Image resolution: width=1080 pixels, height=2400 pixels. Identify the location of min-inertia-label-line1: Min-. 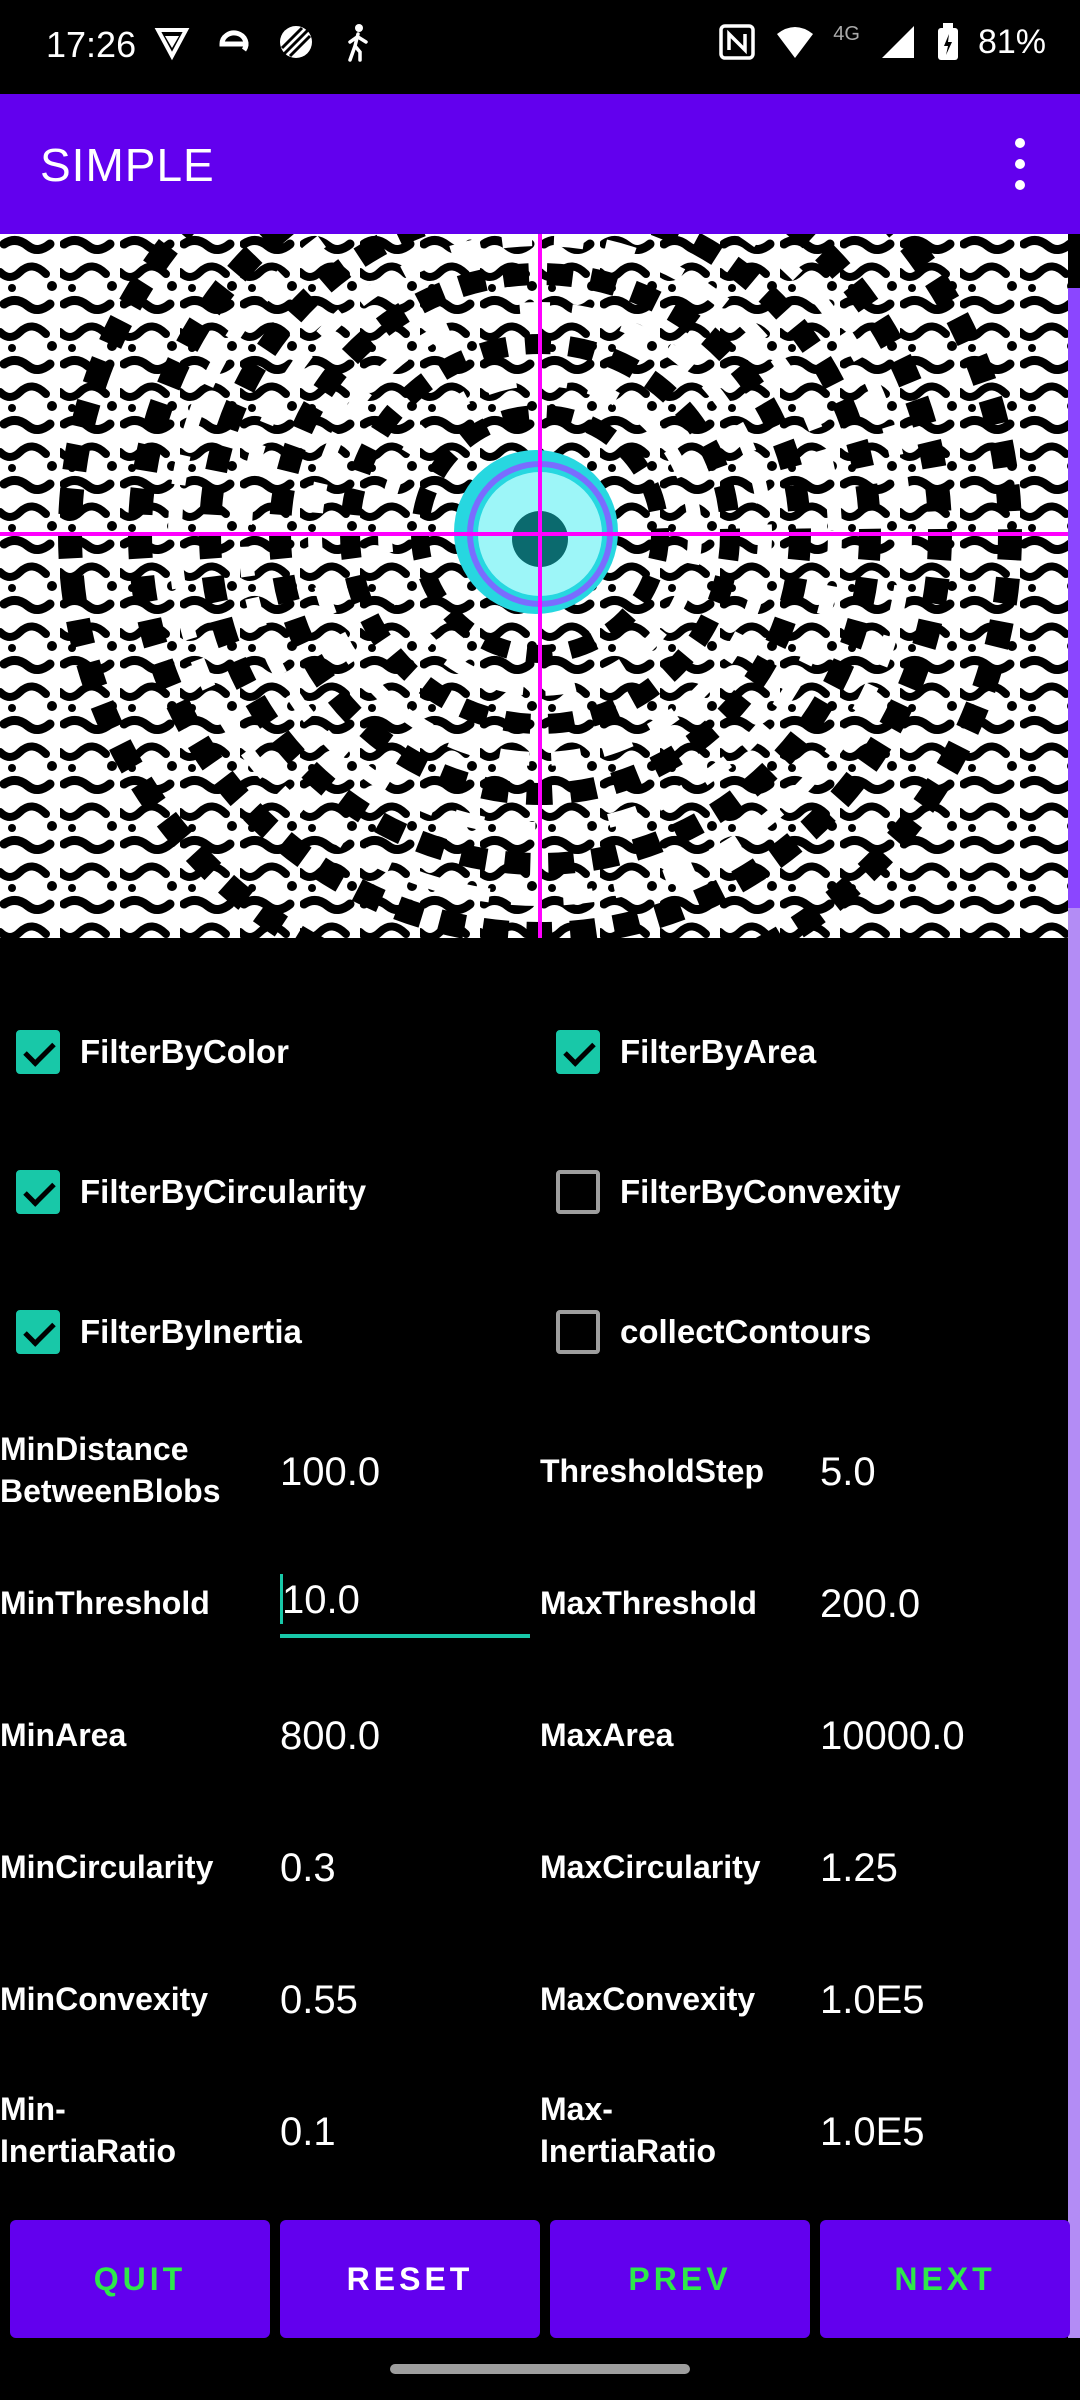
(33, 2109).